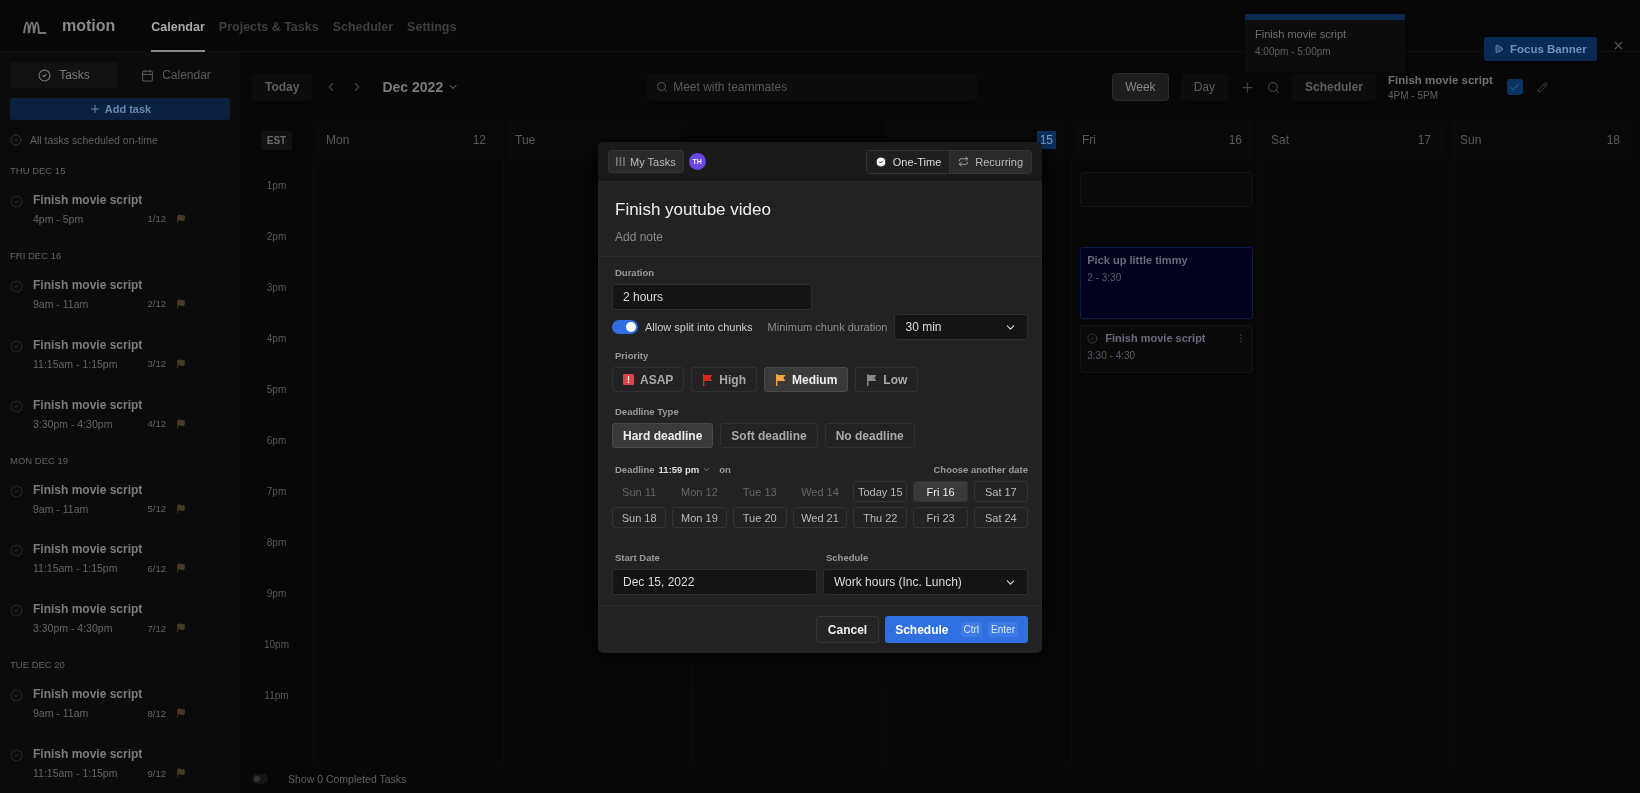 This screenshot has height=793, width=1640. What do you see at coordinates (925, 582) in the screenshot?
I see `schedule-select: Work hours (Inc. Lunch)` at bounding box center [925, 582].